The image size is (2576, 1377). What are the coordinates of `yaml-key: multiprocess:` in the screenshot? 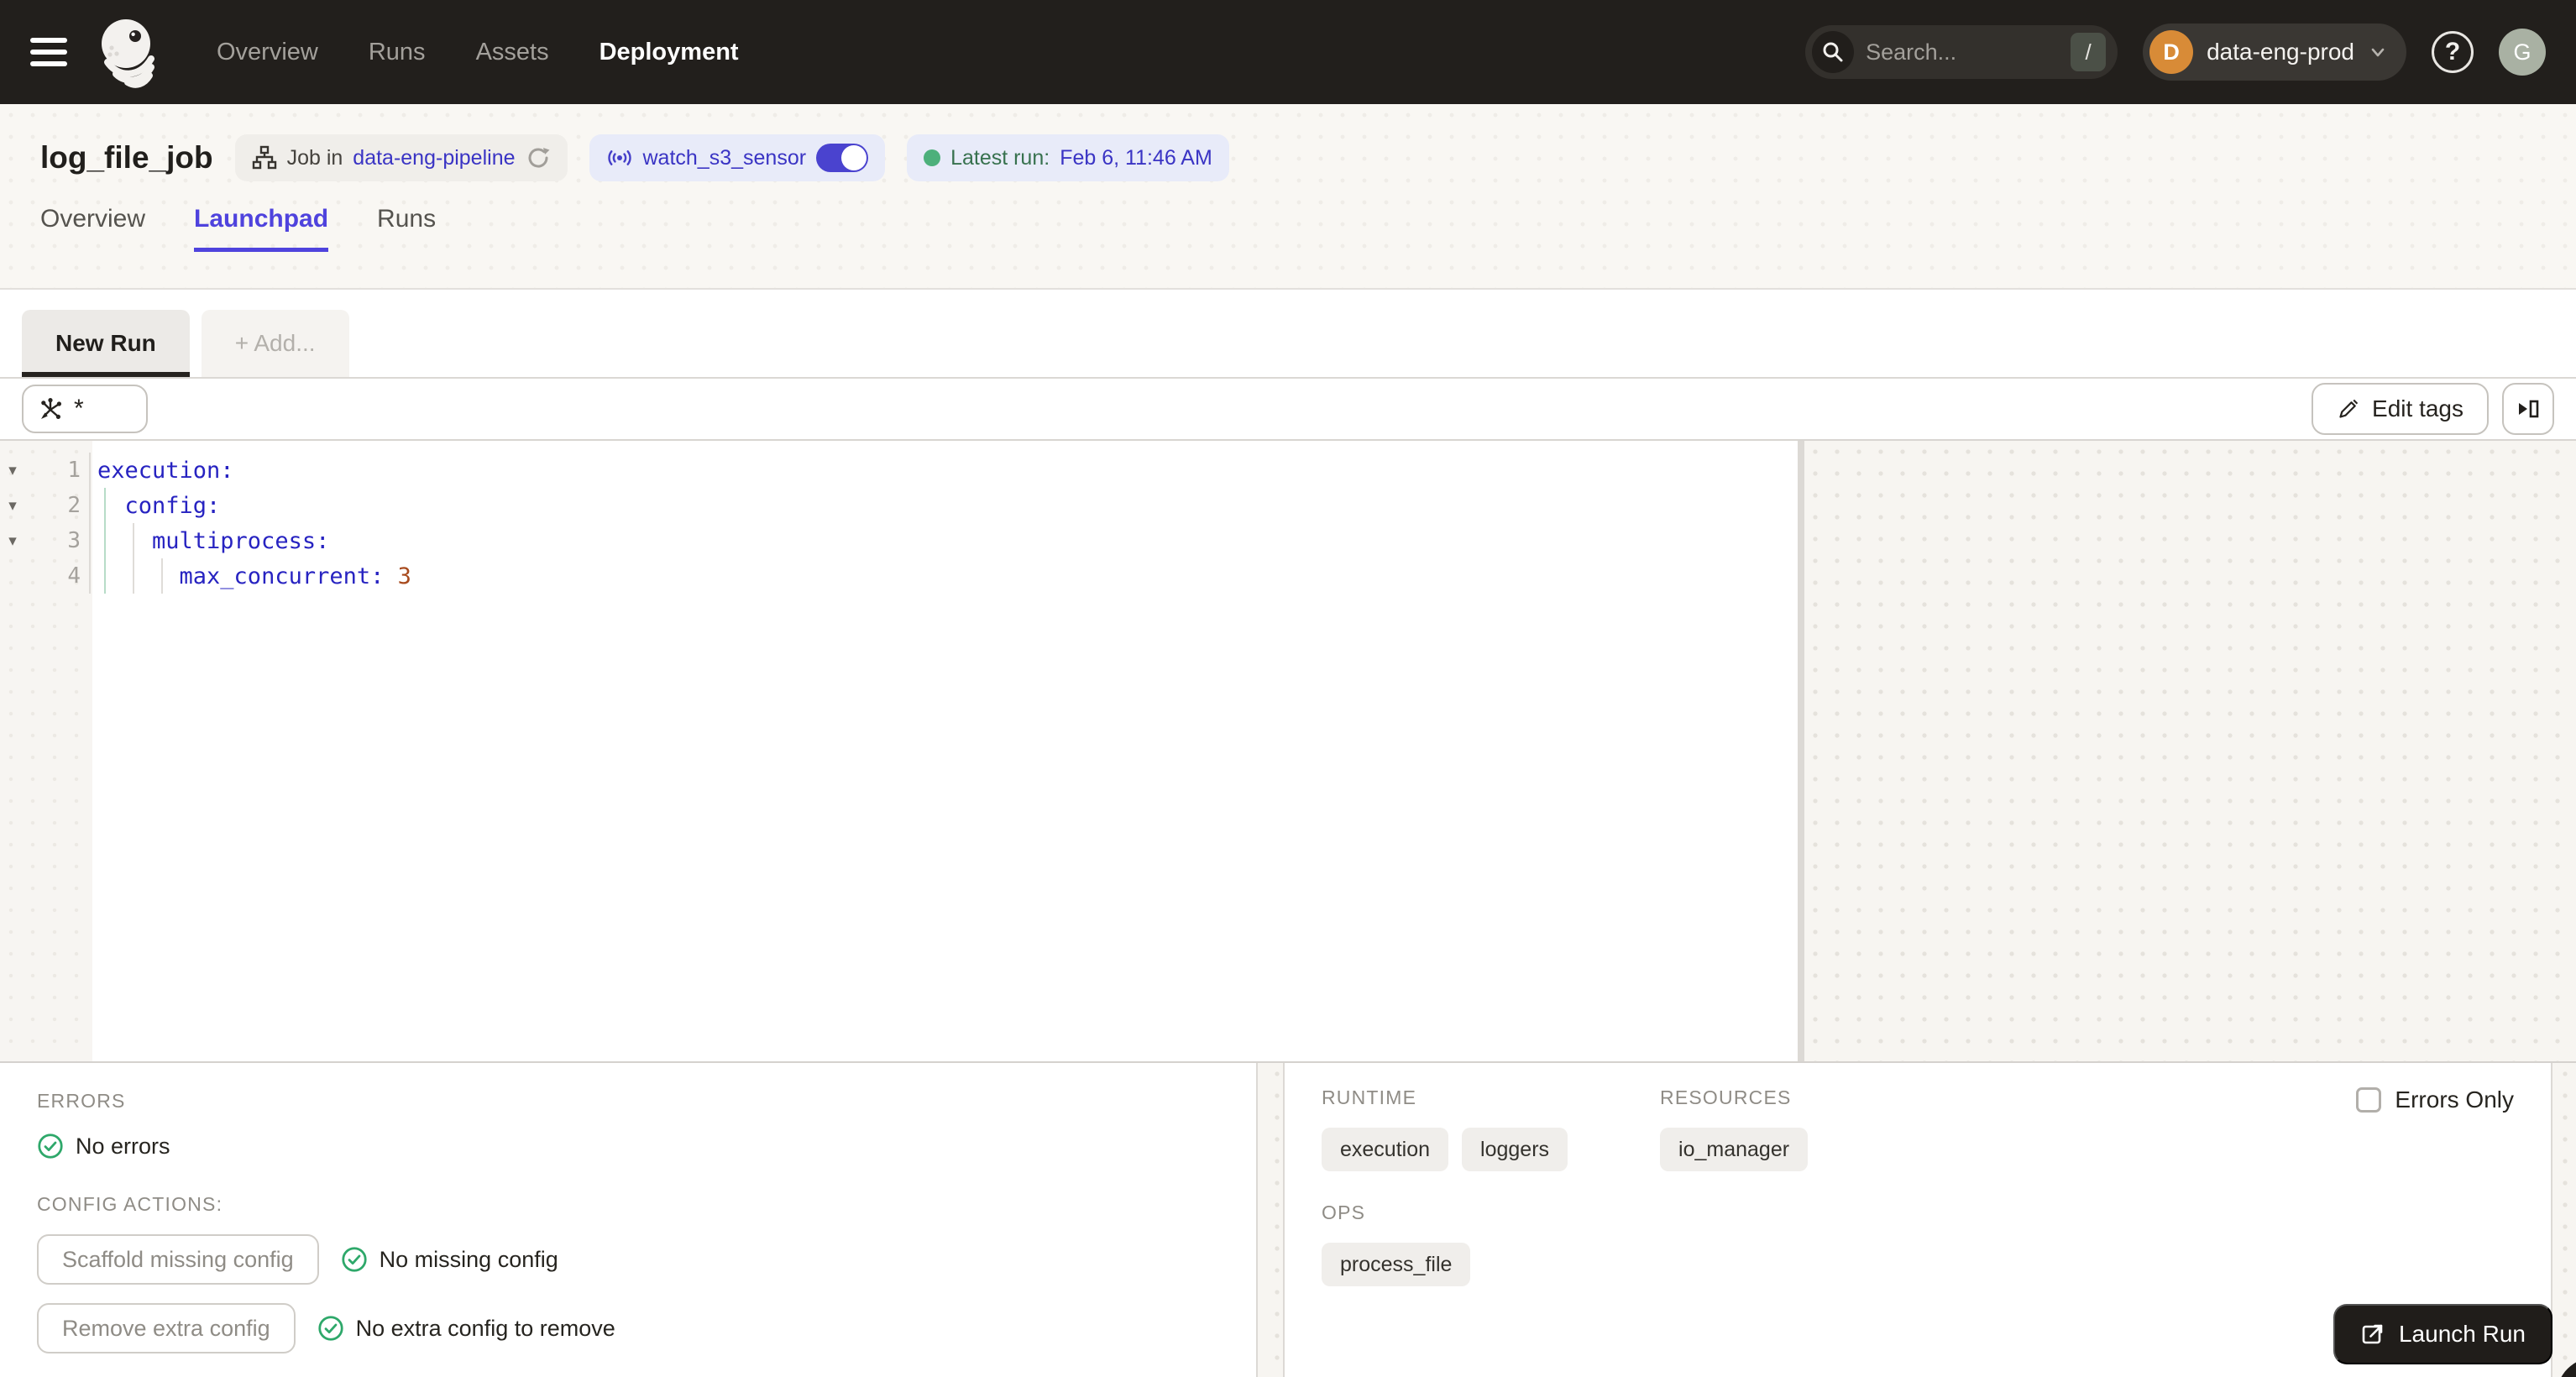 It's located at (241, 540).